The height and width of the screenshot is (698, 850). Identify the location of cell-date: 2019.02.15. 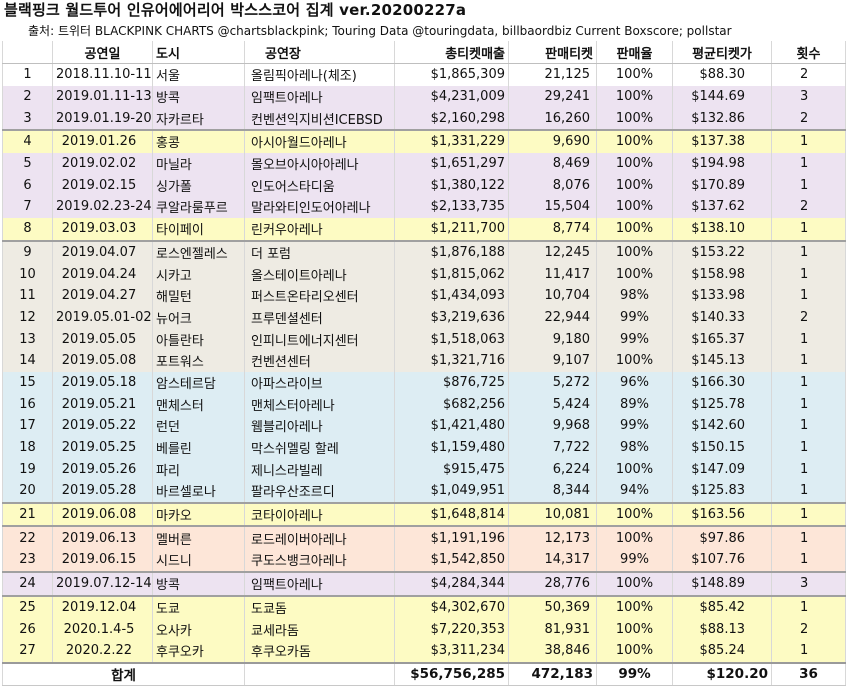
(102, 185).